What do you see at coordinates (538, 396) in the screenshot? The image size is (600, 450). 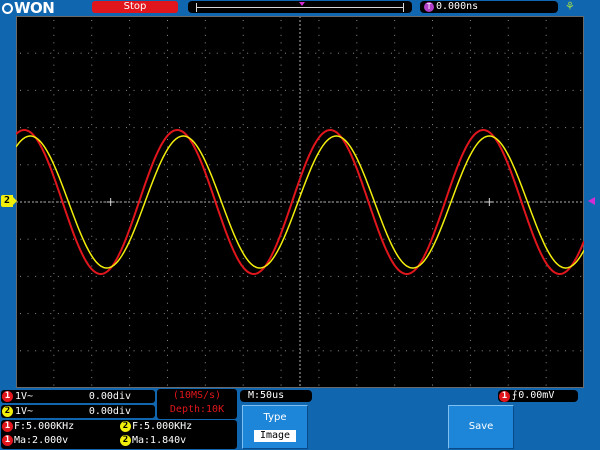 I see `trigger-info: 1 ⨍0.00mV` at bounding box center [538, 396].